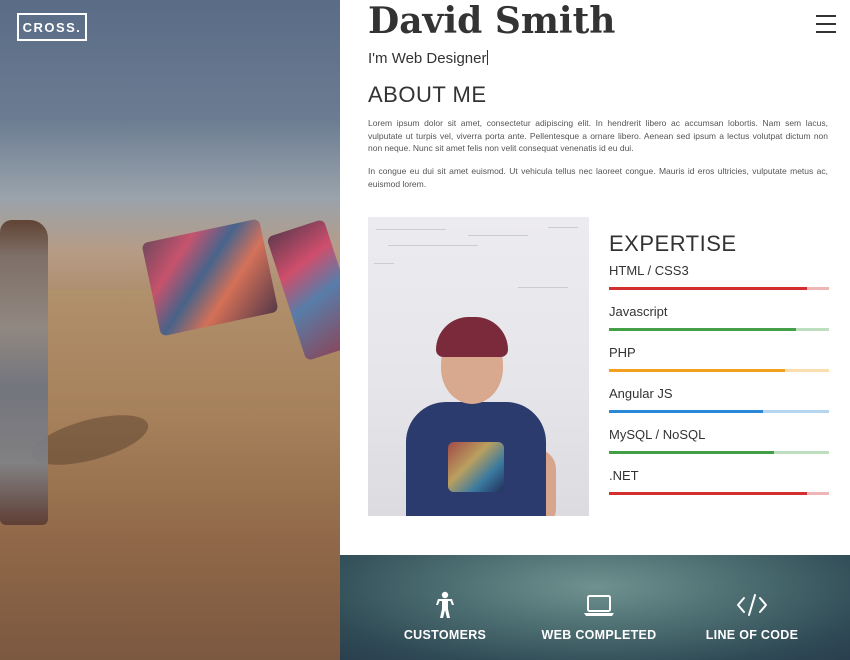 This screenshot has width=850, height=660. I want to click on stats-band: CUSTOMERS WEB COMPLETED LINE OF CODE, so click(595, 607).